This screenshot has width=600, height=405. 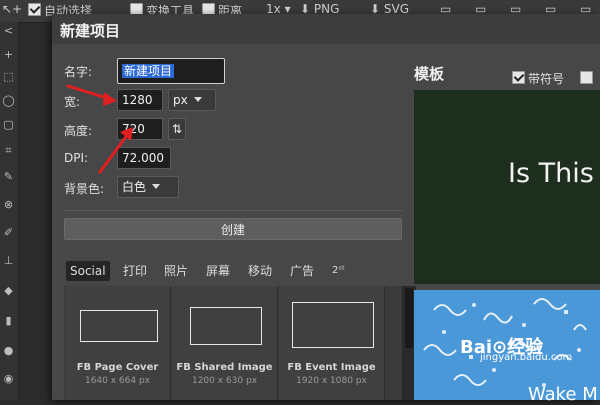 I want to click on marquee-icon: ⬚, so click(x=8, y=76).